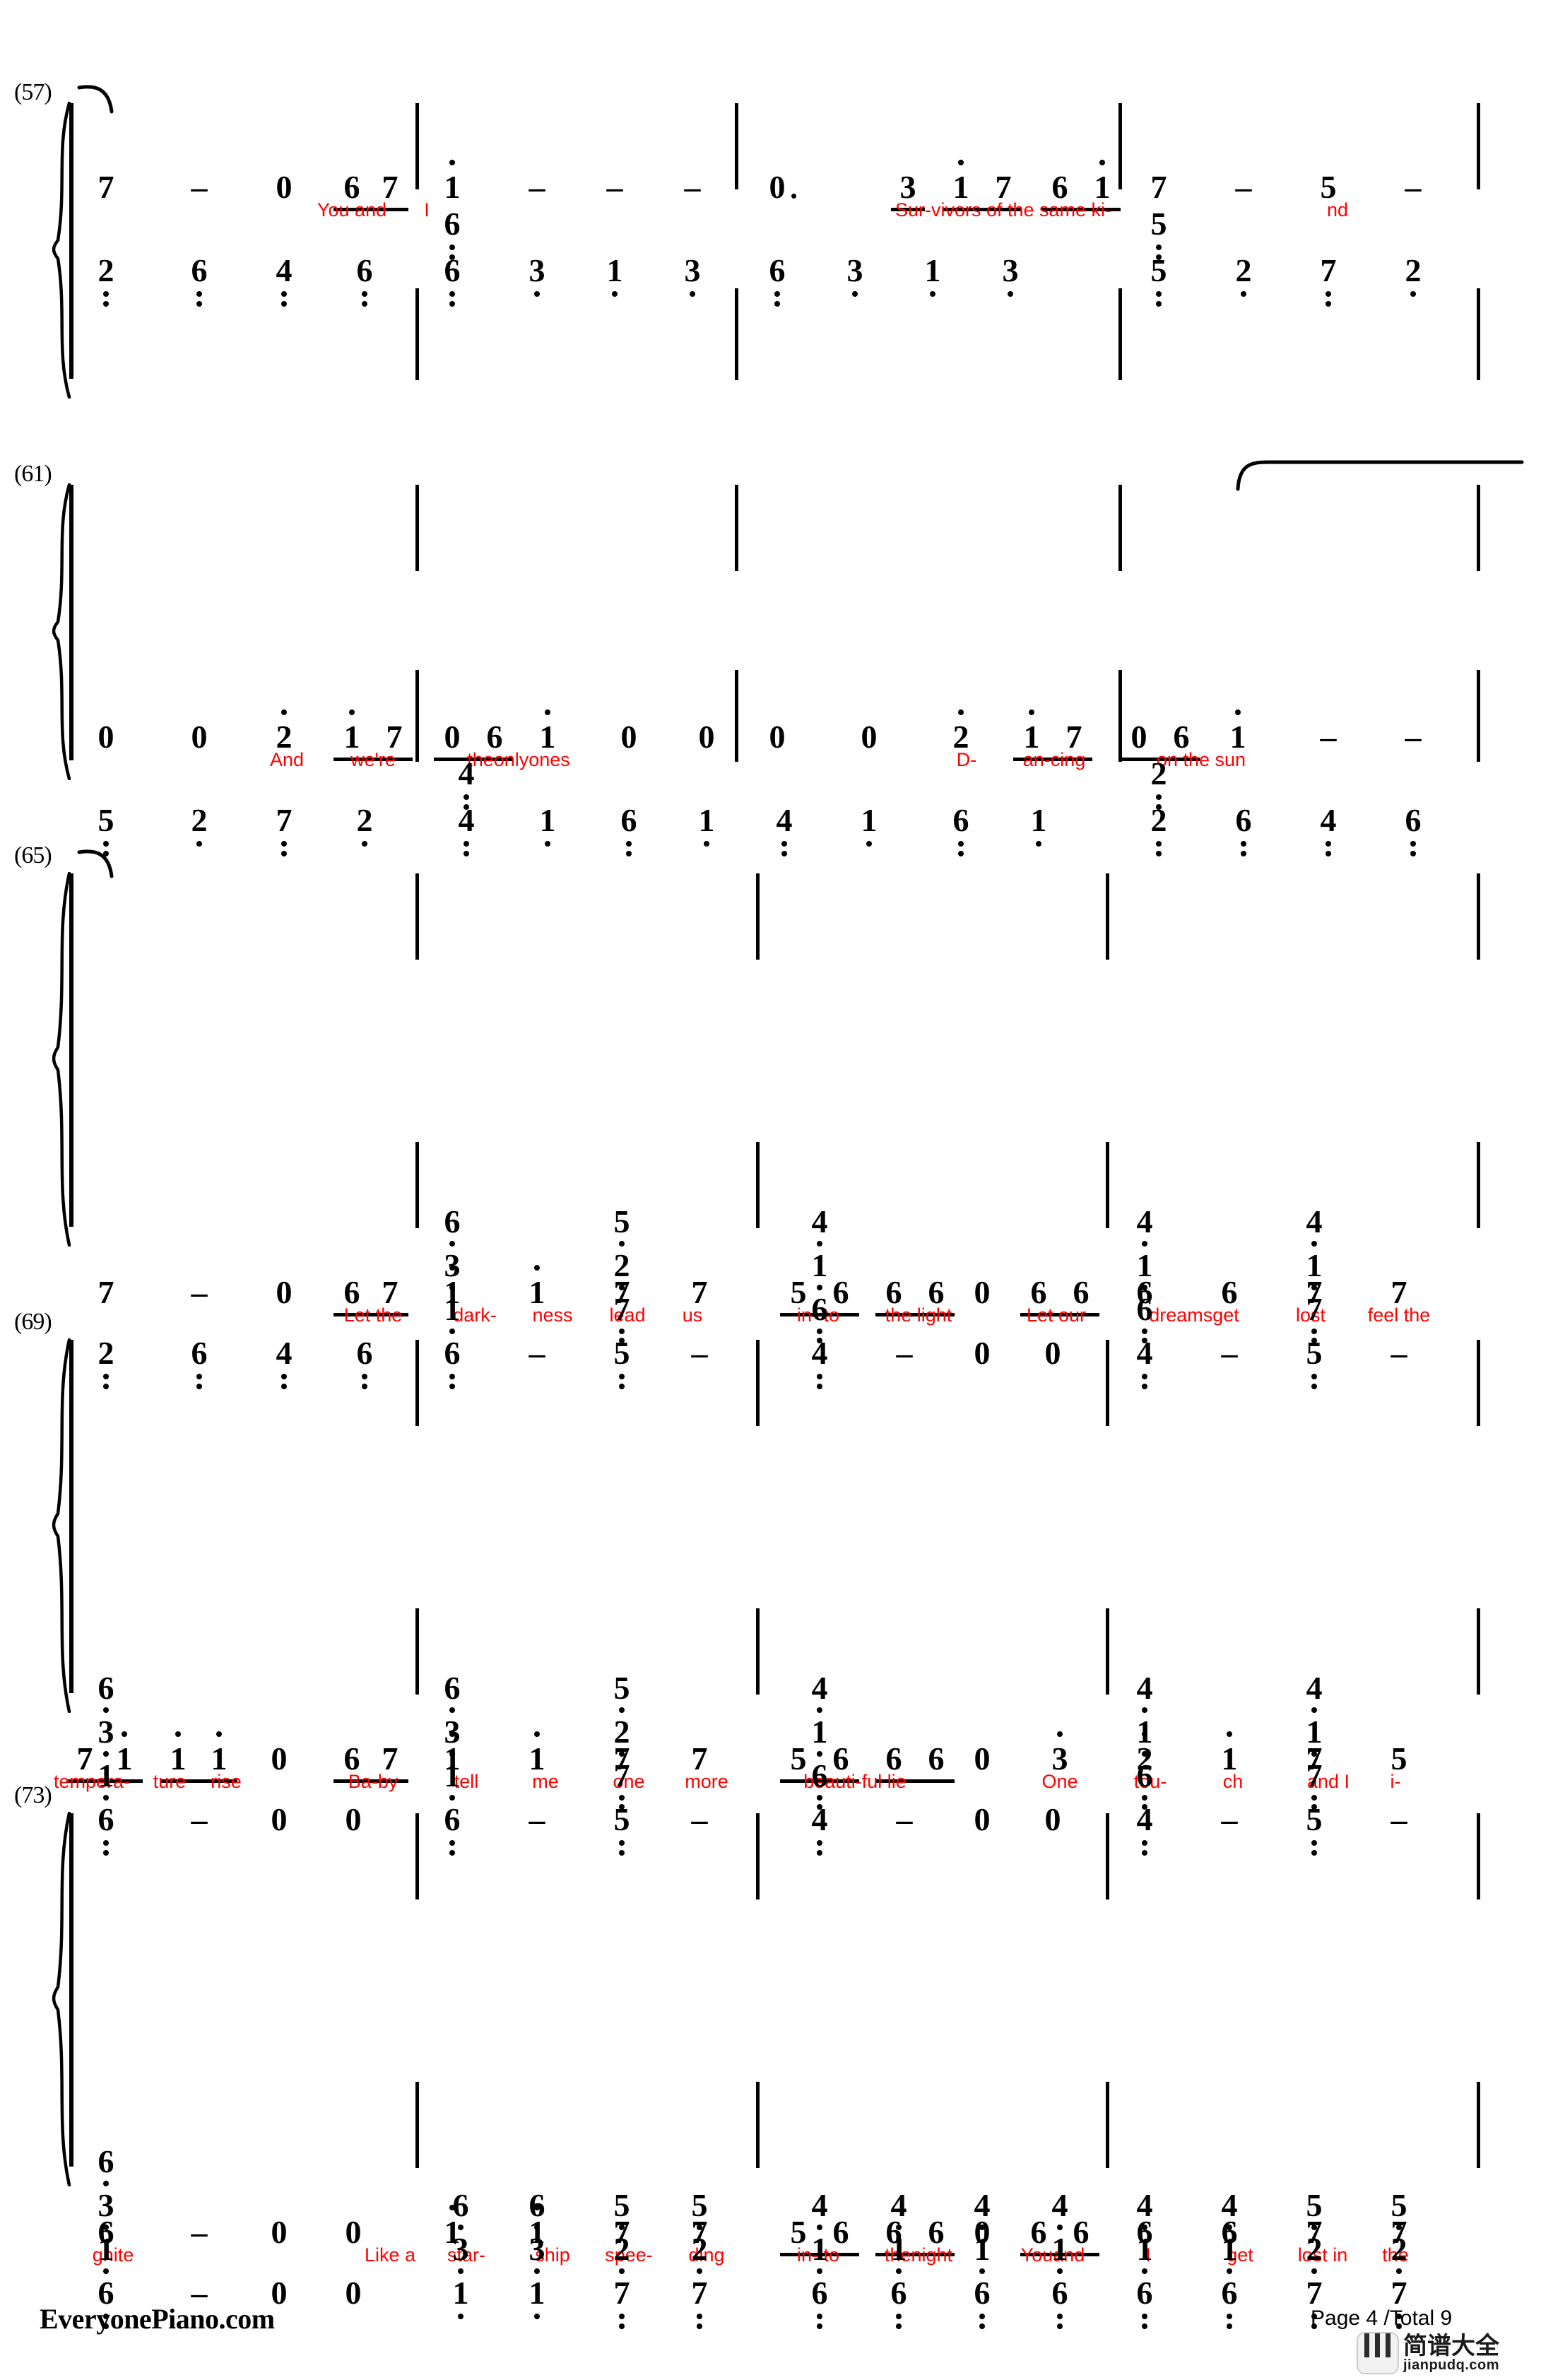 The image size is (1541, 2380). What do you see at coordinates (1158, 224) in the screenshot?
I see `bass-note: 5` at bounding box center [1158, 224].